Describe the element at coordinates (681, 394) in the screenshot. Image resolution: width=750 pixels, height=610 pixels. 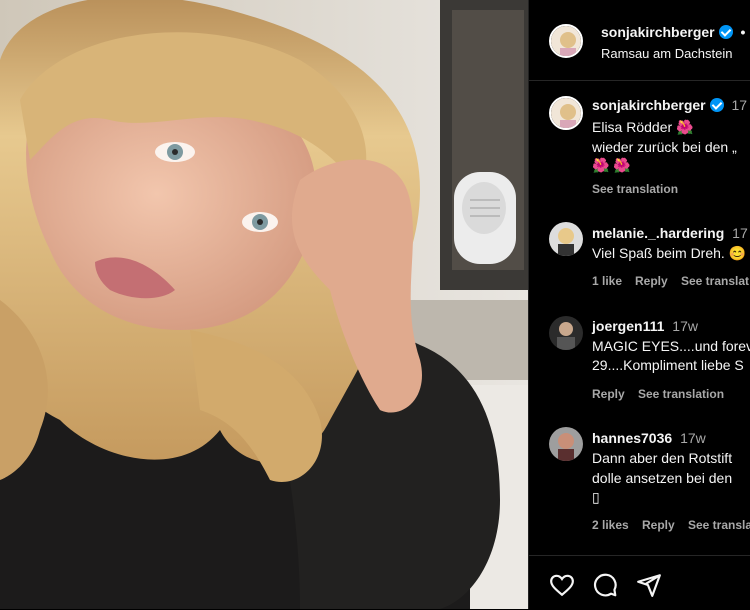
I see `see-translation-button: See translation` at that location.